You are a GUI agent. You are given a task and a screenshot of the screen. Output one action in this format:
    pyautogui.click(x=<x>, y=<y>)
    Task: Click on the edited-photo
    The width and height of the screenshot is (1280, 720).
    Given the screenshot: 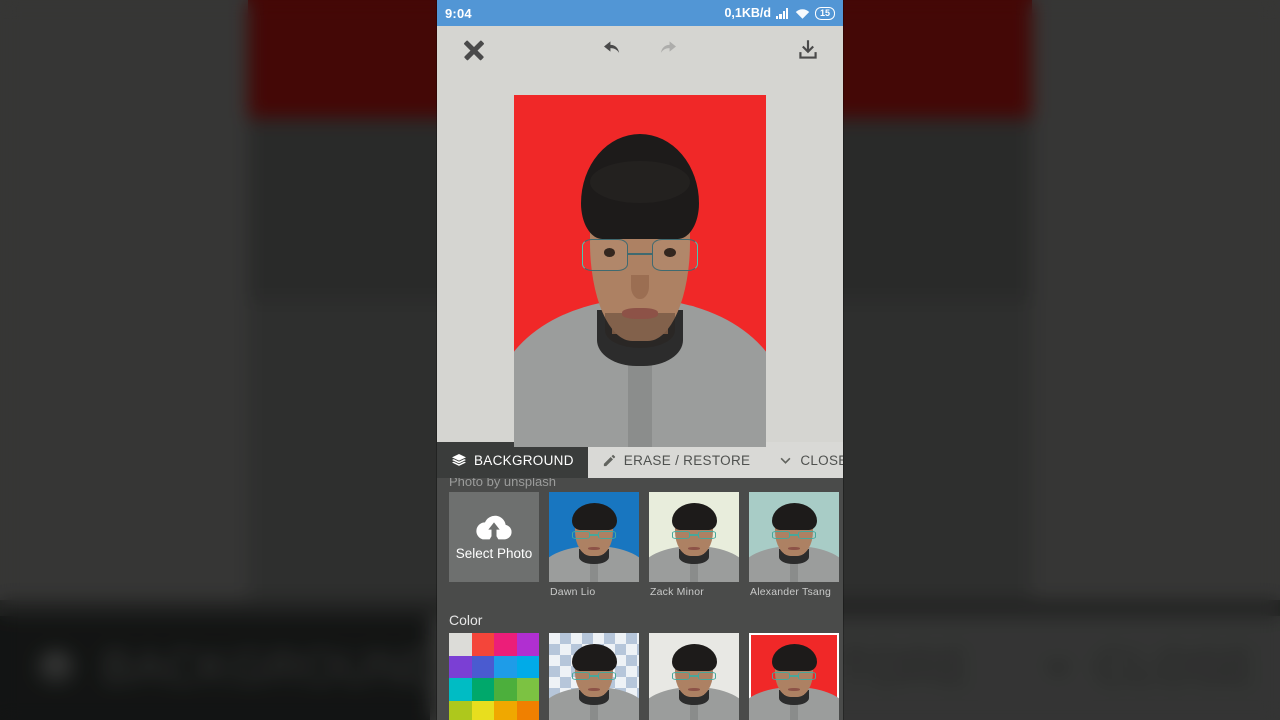 What is the action you would take?
    pyautogui.click(x=640, y=271)
    